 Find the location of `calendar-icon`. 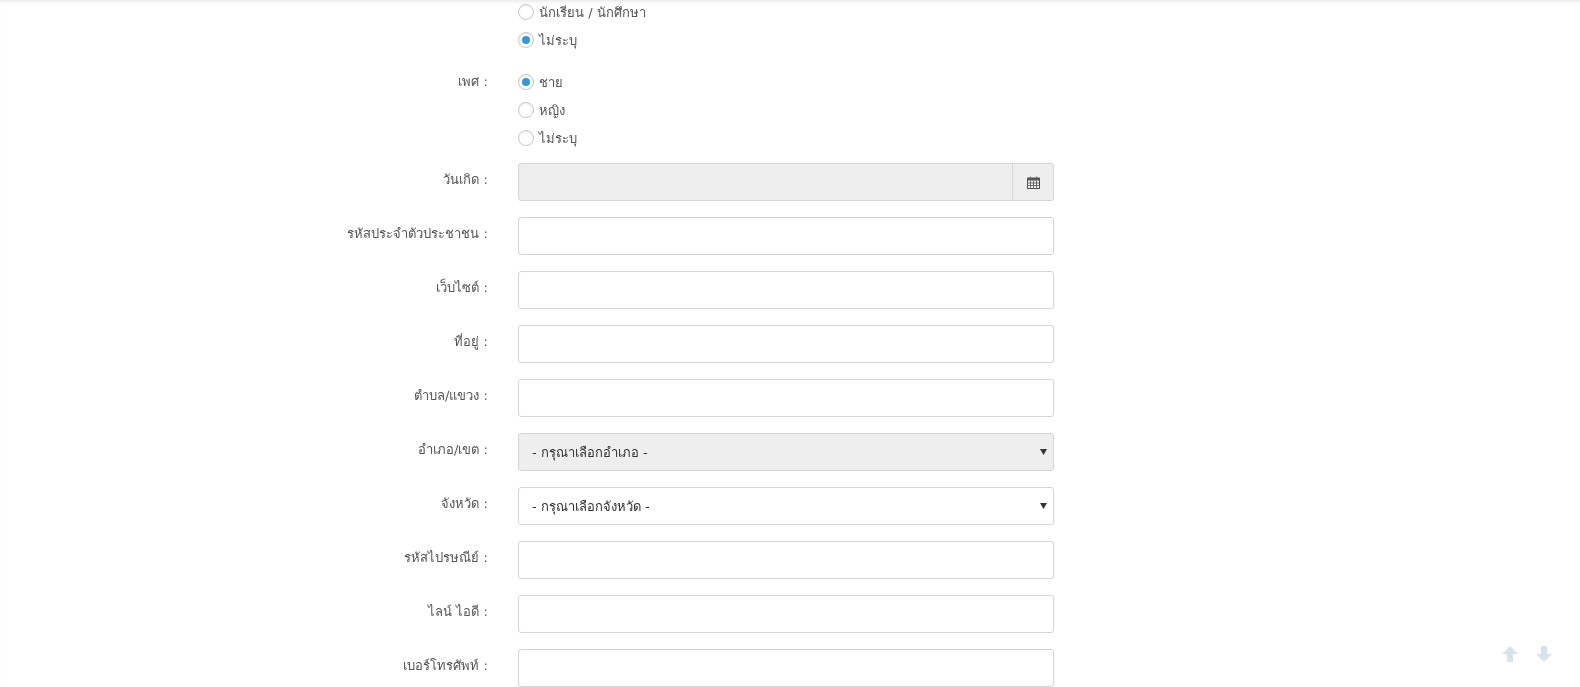

calendar-icon is located at coordinates (1033, 182).